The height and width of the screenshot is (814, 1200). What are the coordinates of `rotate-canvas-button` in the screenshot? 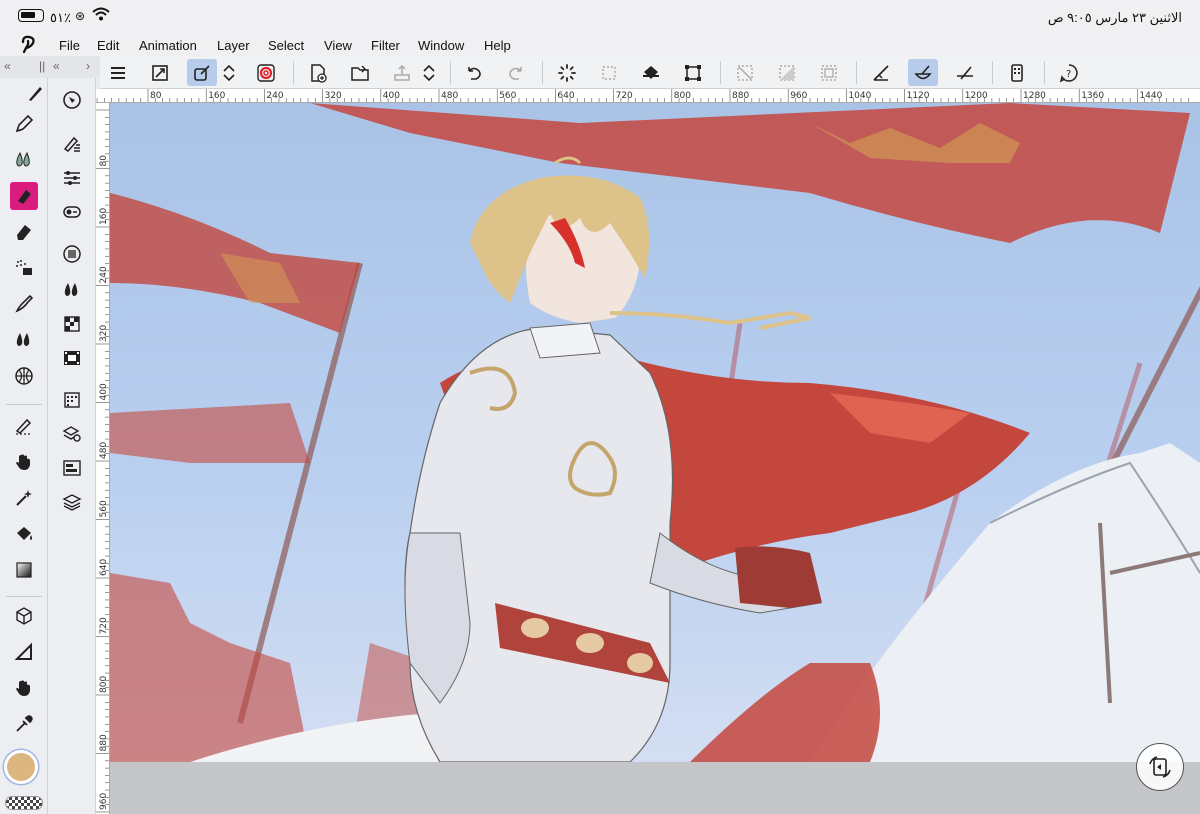 It's located at (1160, 767).